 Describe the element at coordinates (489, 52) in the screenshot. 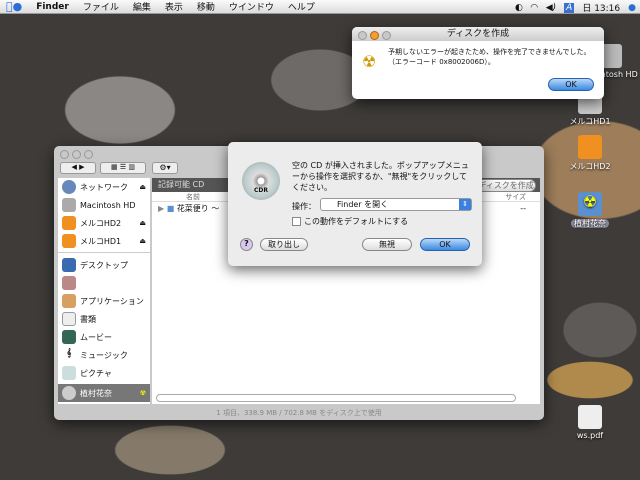

I see `error-text: 予期しないエラーが起きたため、操作を完了できませんでした。` at that location.